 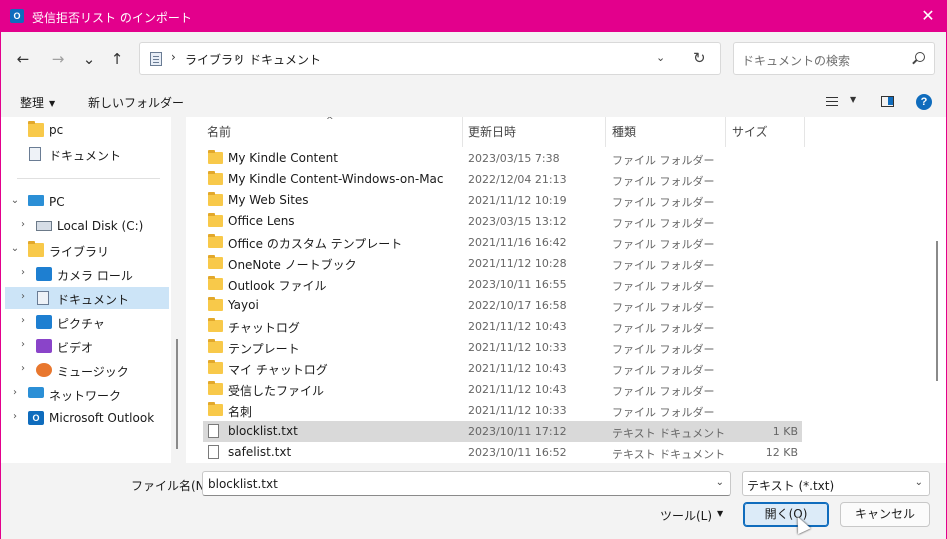 I want to click on file-row: 受信したファイル 2021/11/12 10:43 ファイル フォルダー, so click(x=502, y=389).